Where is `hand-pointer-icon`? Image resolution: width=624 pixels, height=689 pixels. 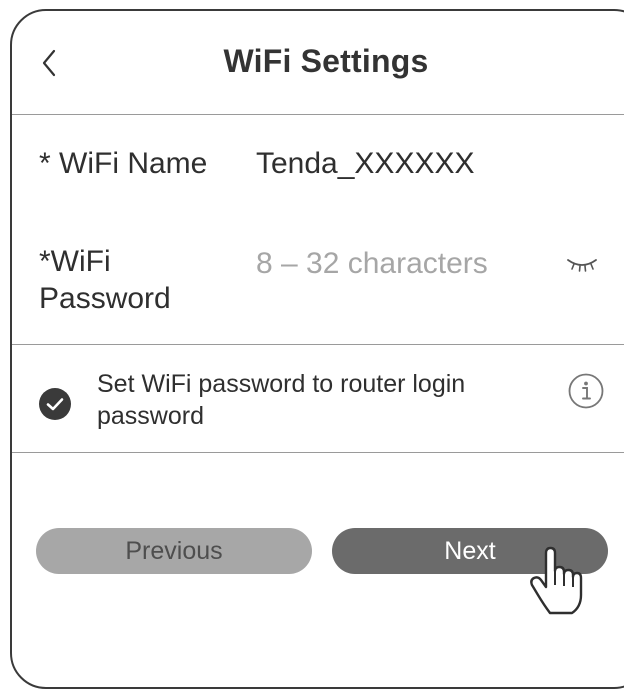 hand-pointer-icon is located at coordinates (556, 580).